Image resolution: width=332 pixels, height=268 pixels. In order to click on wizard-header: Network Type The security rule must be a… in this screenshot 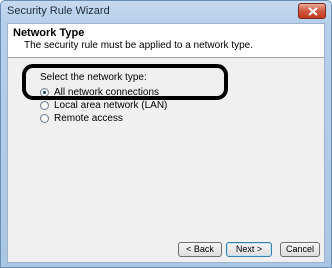, I will do `click(166, 41)`.